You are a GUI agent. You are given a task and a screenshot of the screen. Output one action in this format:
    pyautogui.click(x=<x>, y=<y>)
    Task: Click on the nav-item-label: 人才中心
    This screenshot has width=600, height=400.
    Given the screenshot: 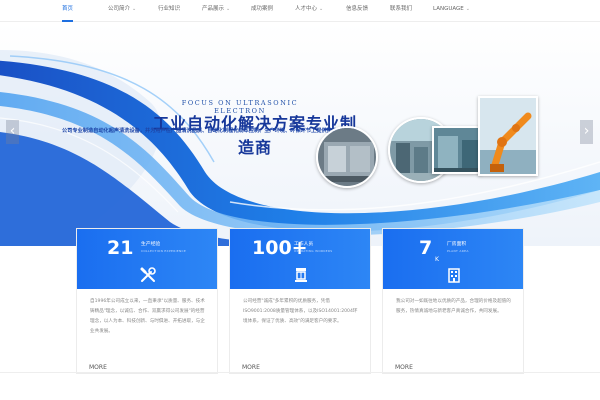 What is the action you would take?
    pyautogui.click(x=306, y=9)
    